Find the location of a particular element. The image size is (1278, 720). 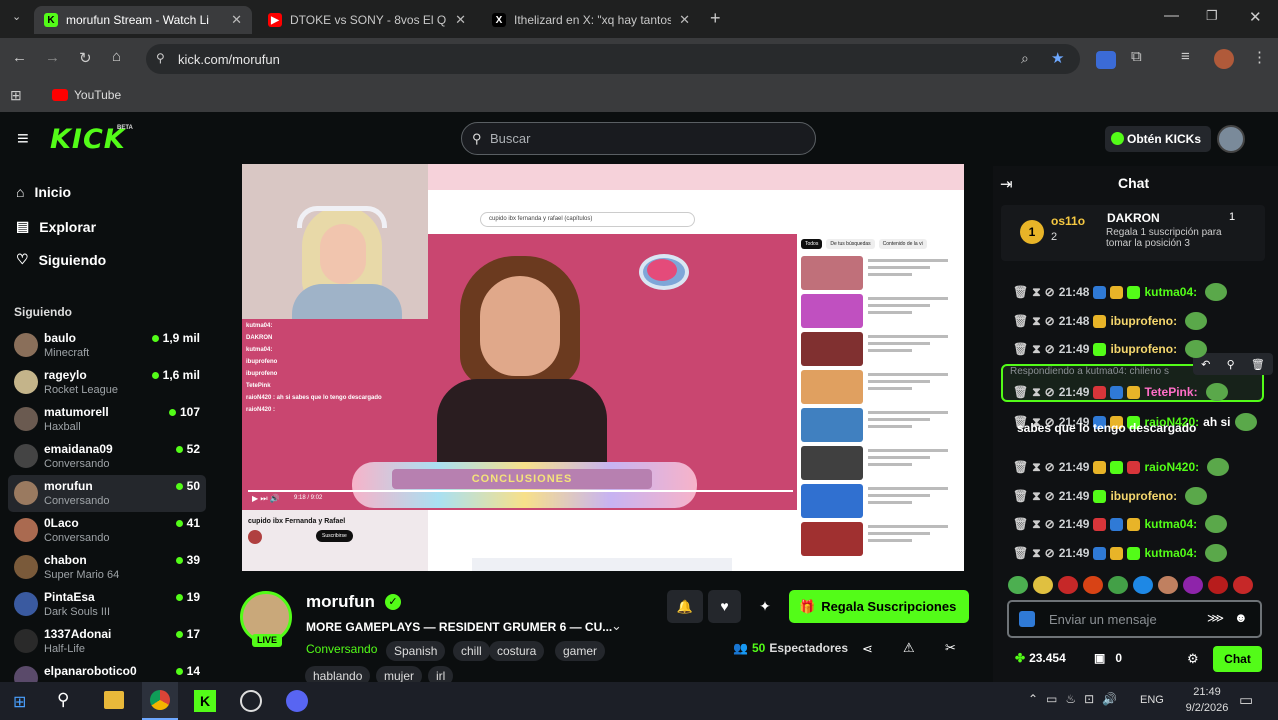

emoji-icon: ☻ is located at coordinates (1241, 617).